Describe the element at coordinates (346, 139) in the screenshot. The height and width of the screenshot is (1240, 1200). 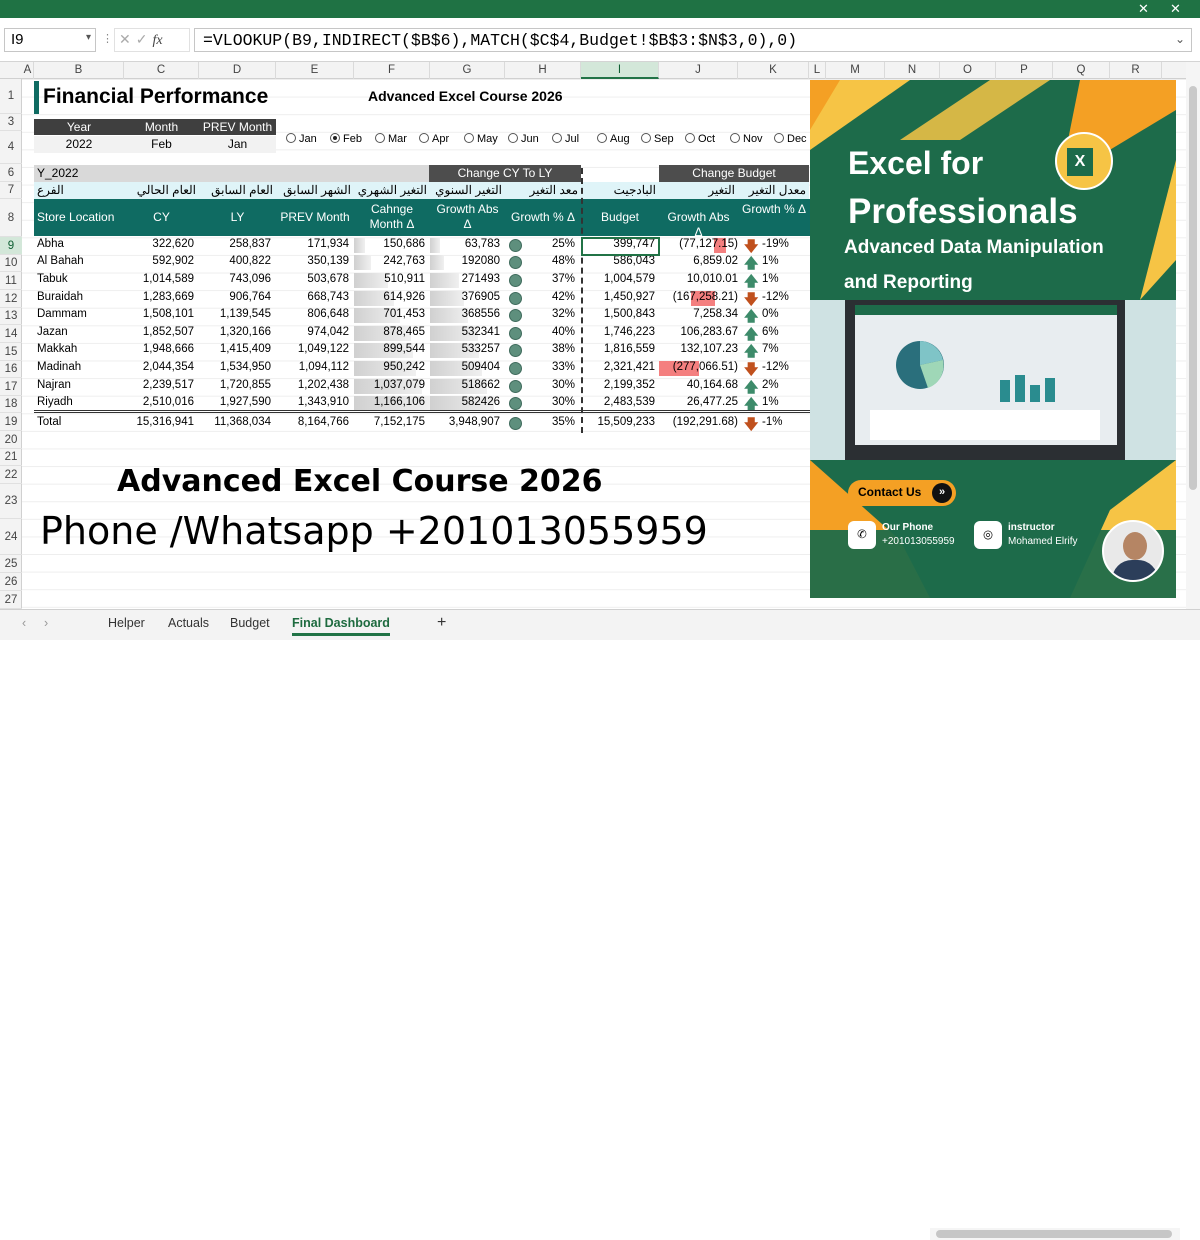
I see `month-radio-feb: Feb` at that location.